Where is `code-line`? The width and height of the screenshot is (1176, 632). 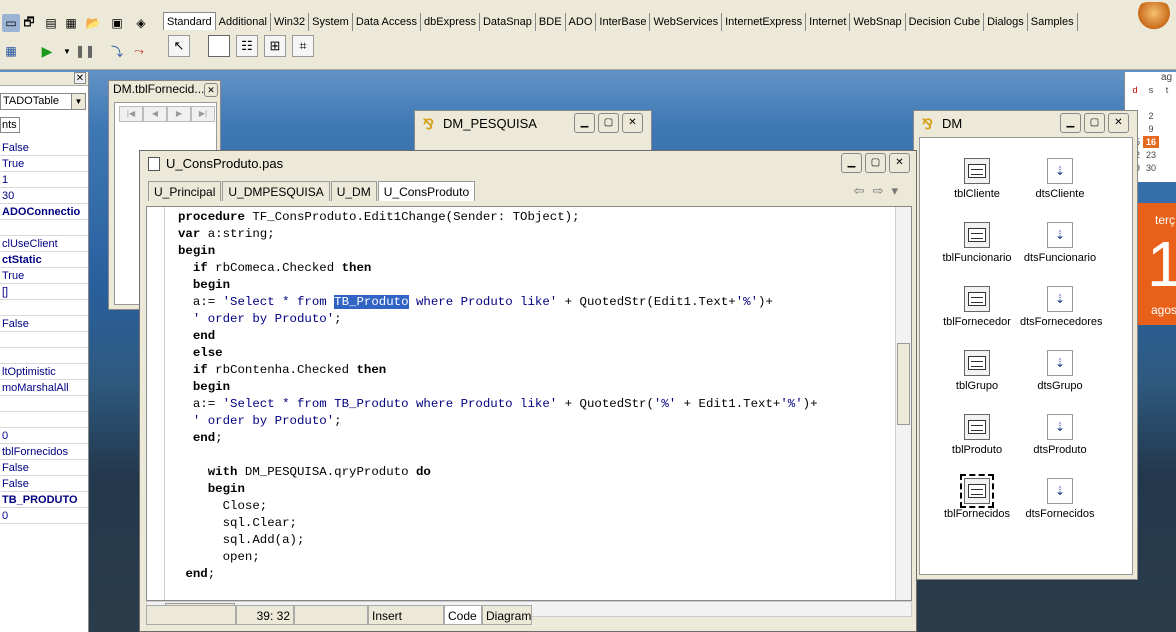 code-line is located at coordinates (498, 455).